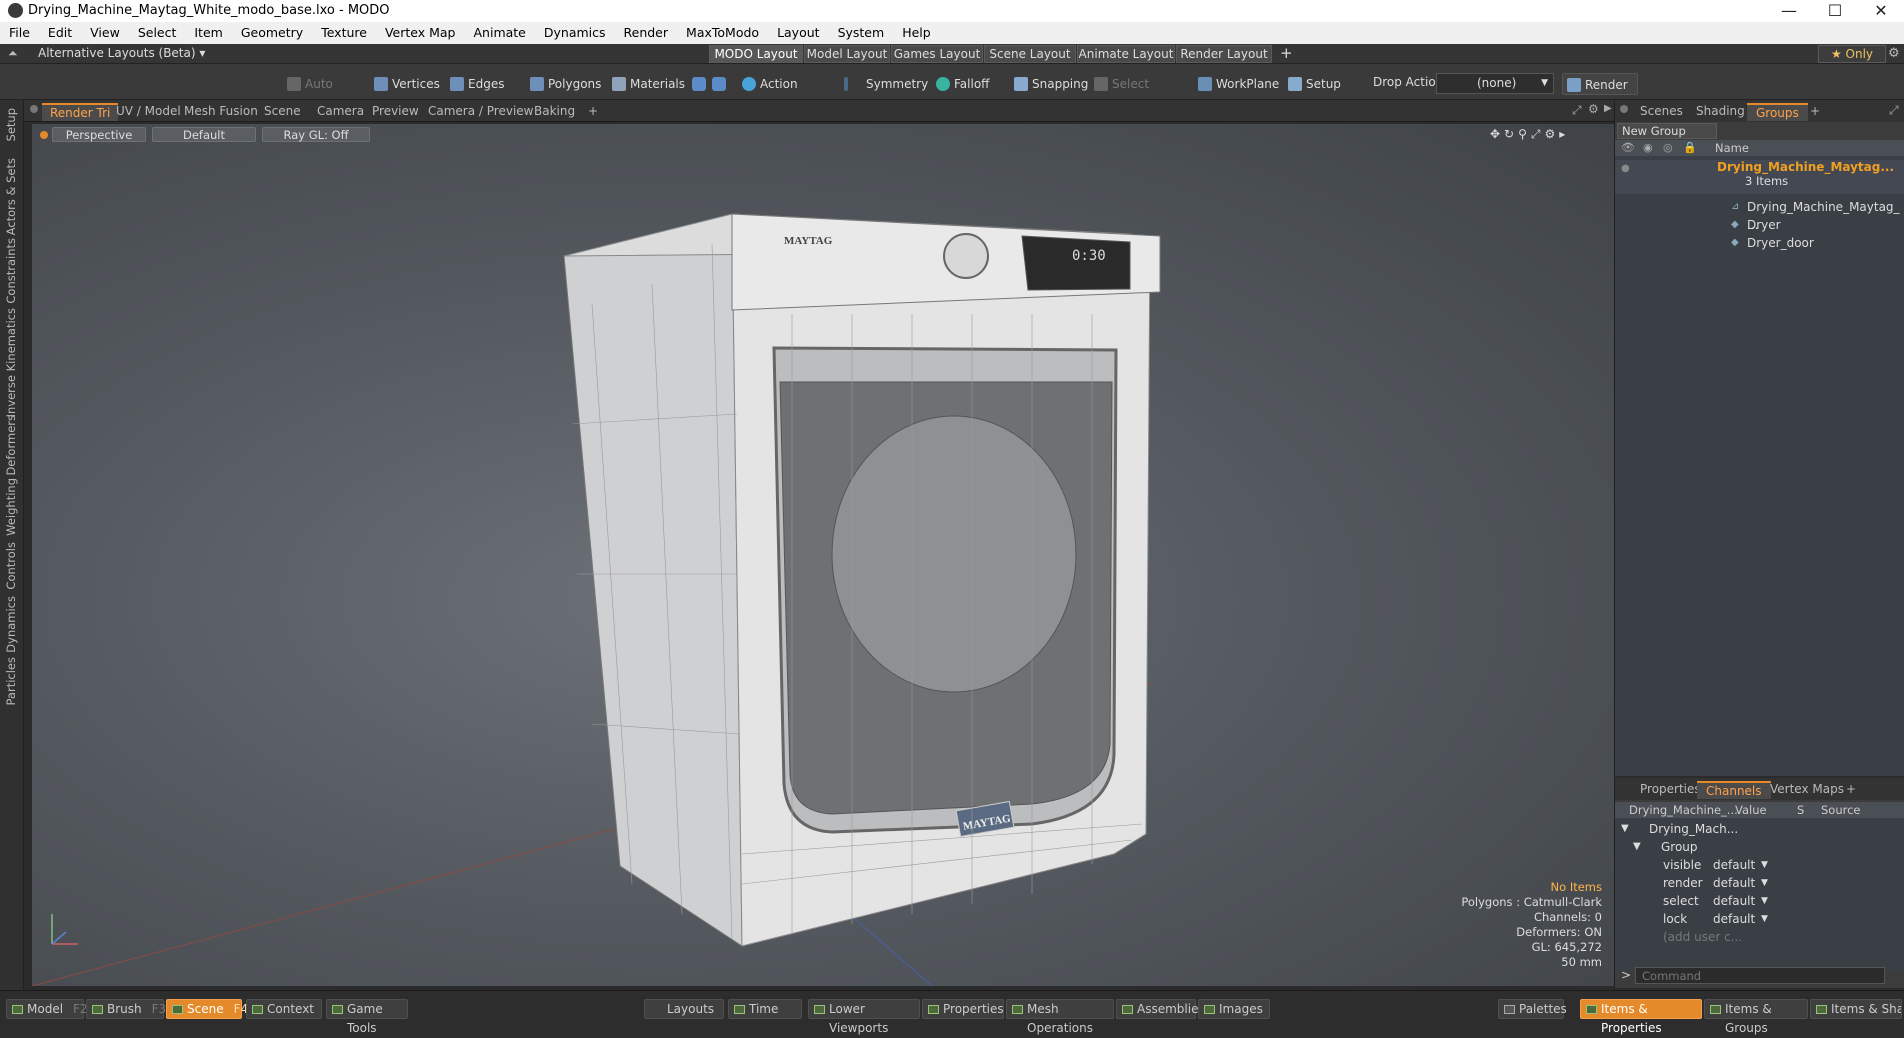 Image resolution: width=1904 pixels, height=1038 pixels. I want to click on action-center-button: Action Center, so click(785, 93).